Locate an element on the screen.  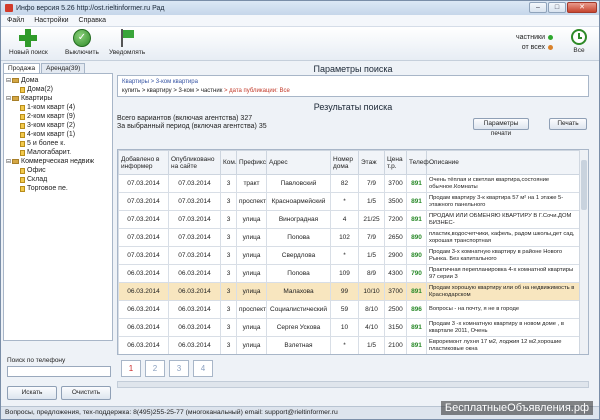
vertical-scrollbar is located at coordinates (583, 252).